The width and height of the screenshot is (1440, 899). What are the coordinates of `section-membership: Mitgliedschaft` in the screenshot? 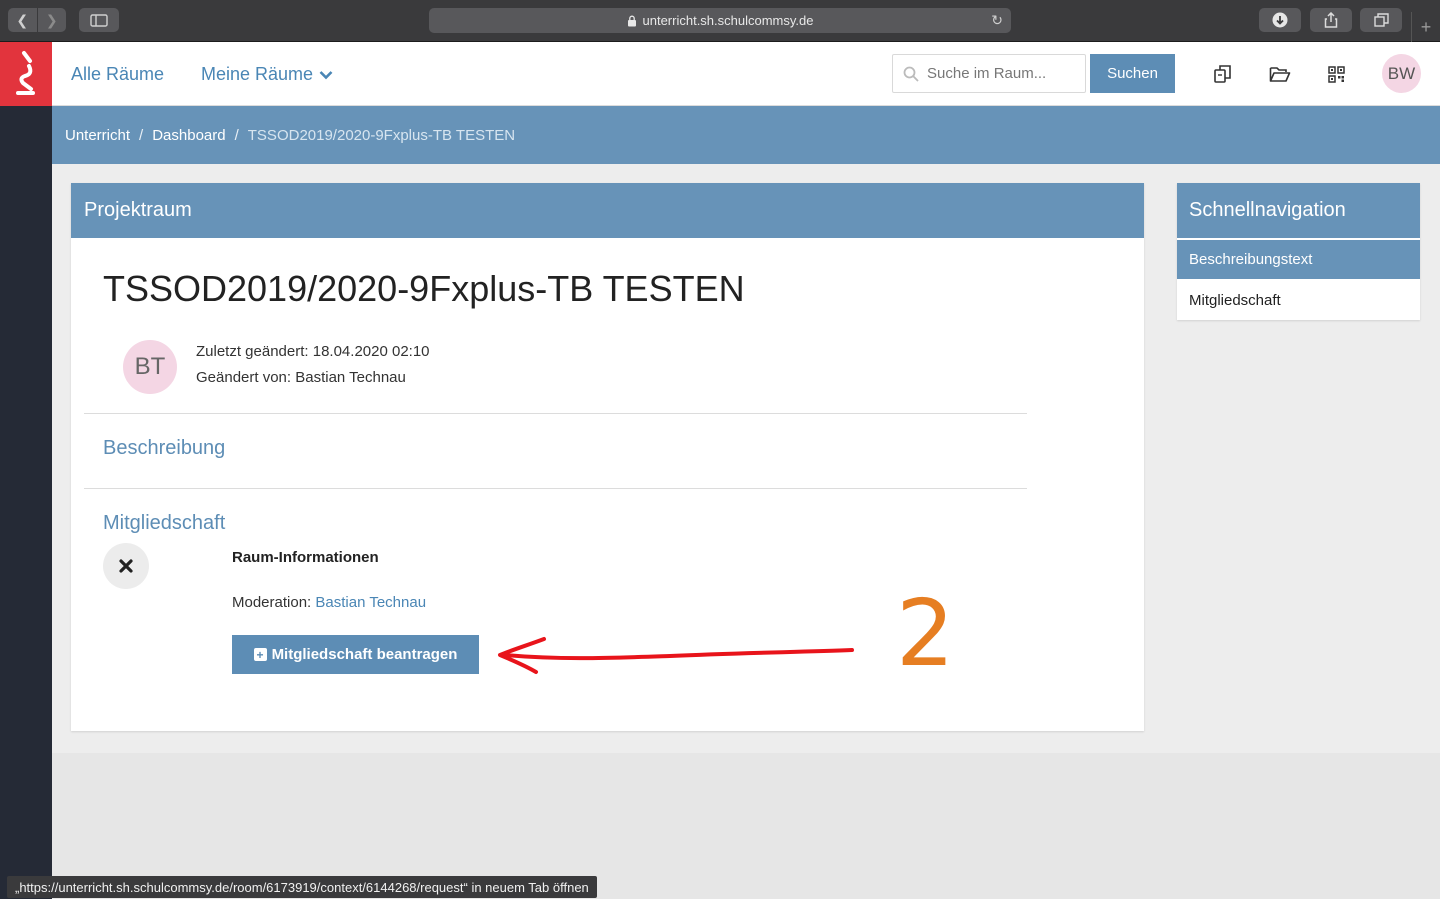 It's located at (164, 523).